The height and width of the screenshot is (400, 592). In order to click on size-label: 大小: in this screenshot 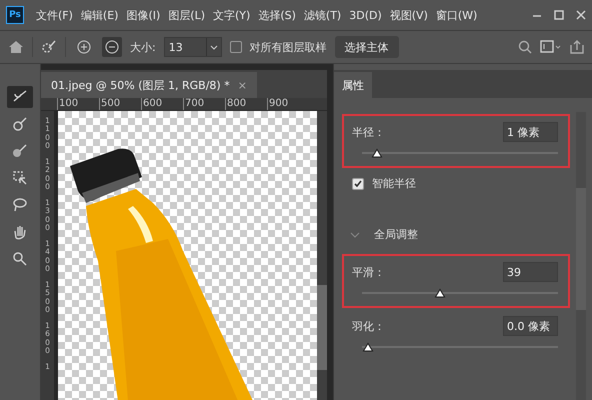, I will do `click(143, 47)`.